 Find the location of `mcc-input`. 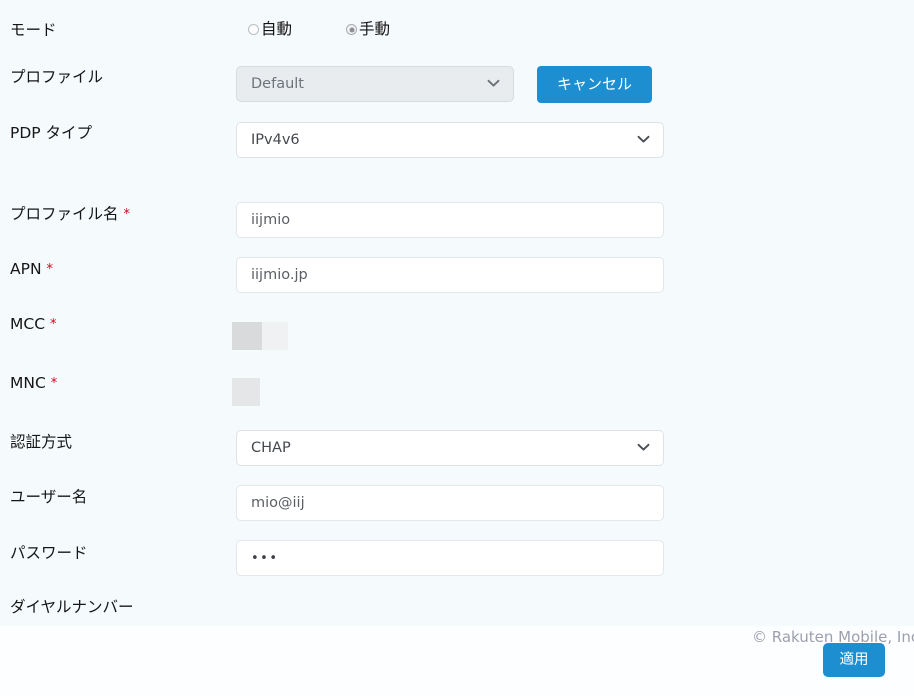

mcc-input is located at coordinates (260, 336).